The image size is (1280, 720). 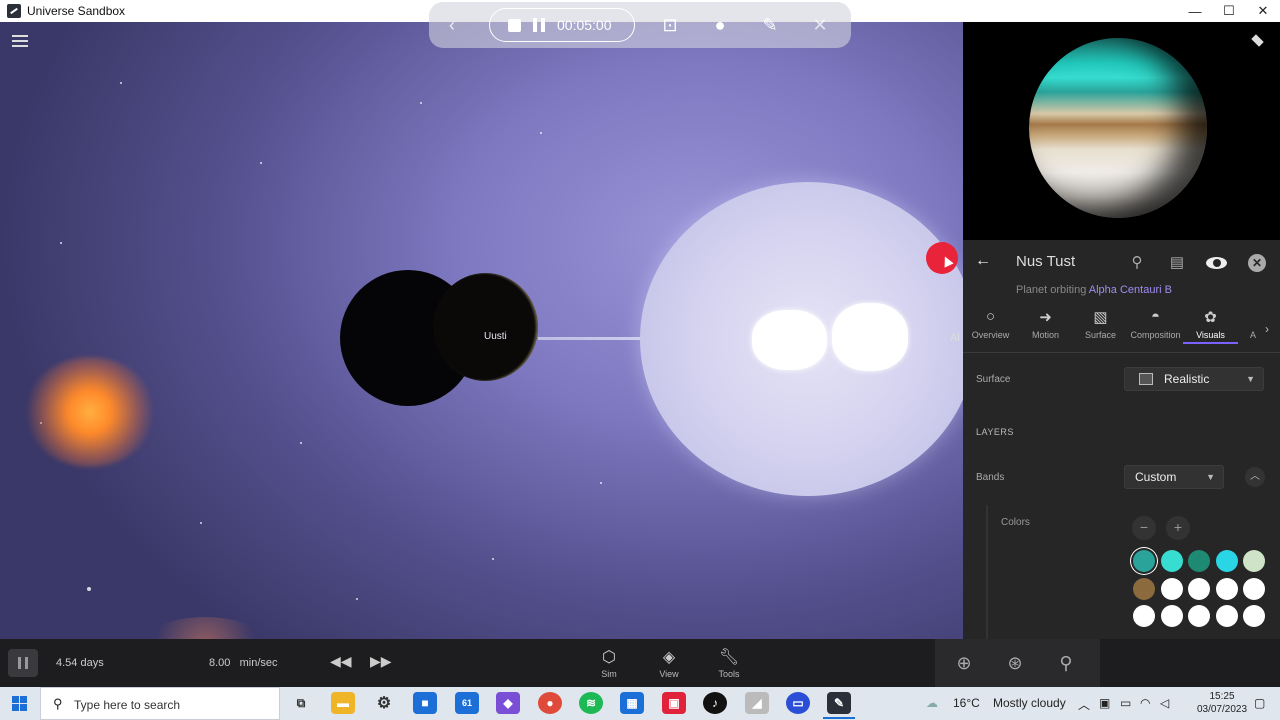 I want to click on calendar-icon: ▦, so click(x=632, y=703).